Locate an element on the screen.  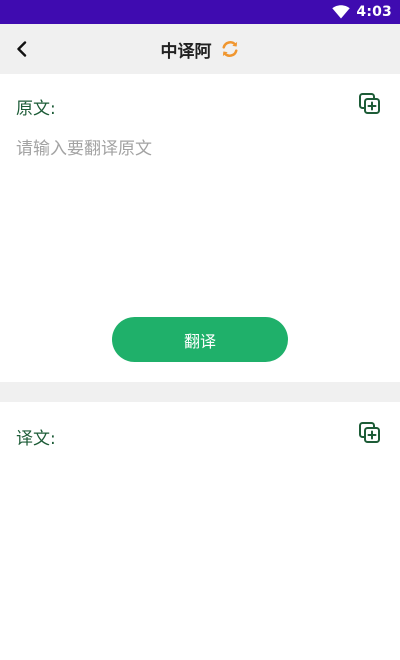
result-copy-icon is located at coordinates (370, 433).